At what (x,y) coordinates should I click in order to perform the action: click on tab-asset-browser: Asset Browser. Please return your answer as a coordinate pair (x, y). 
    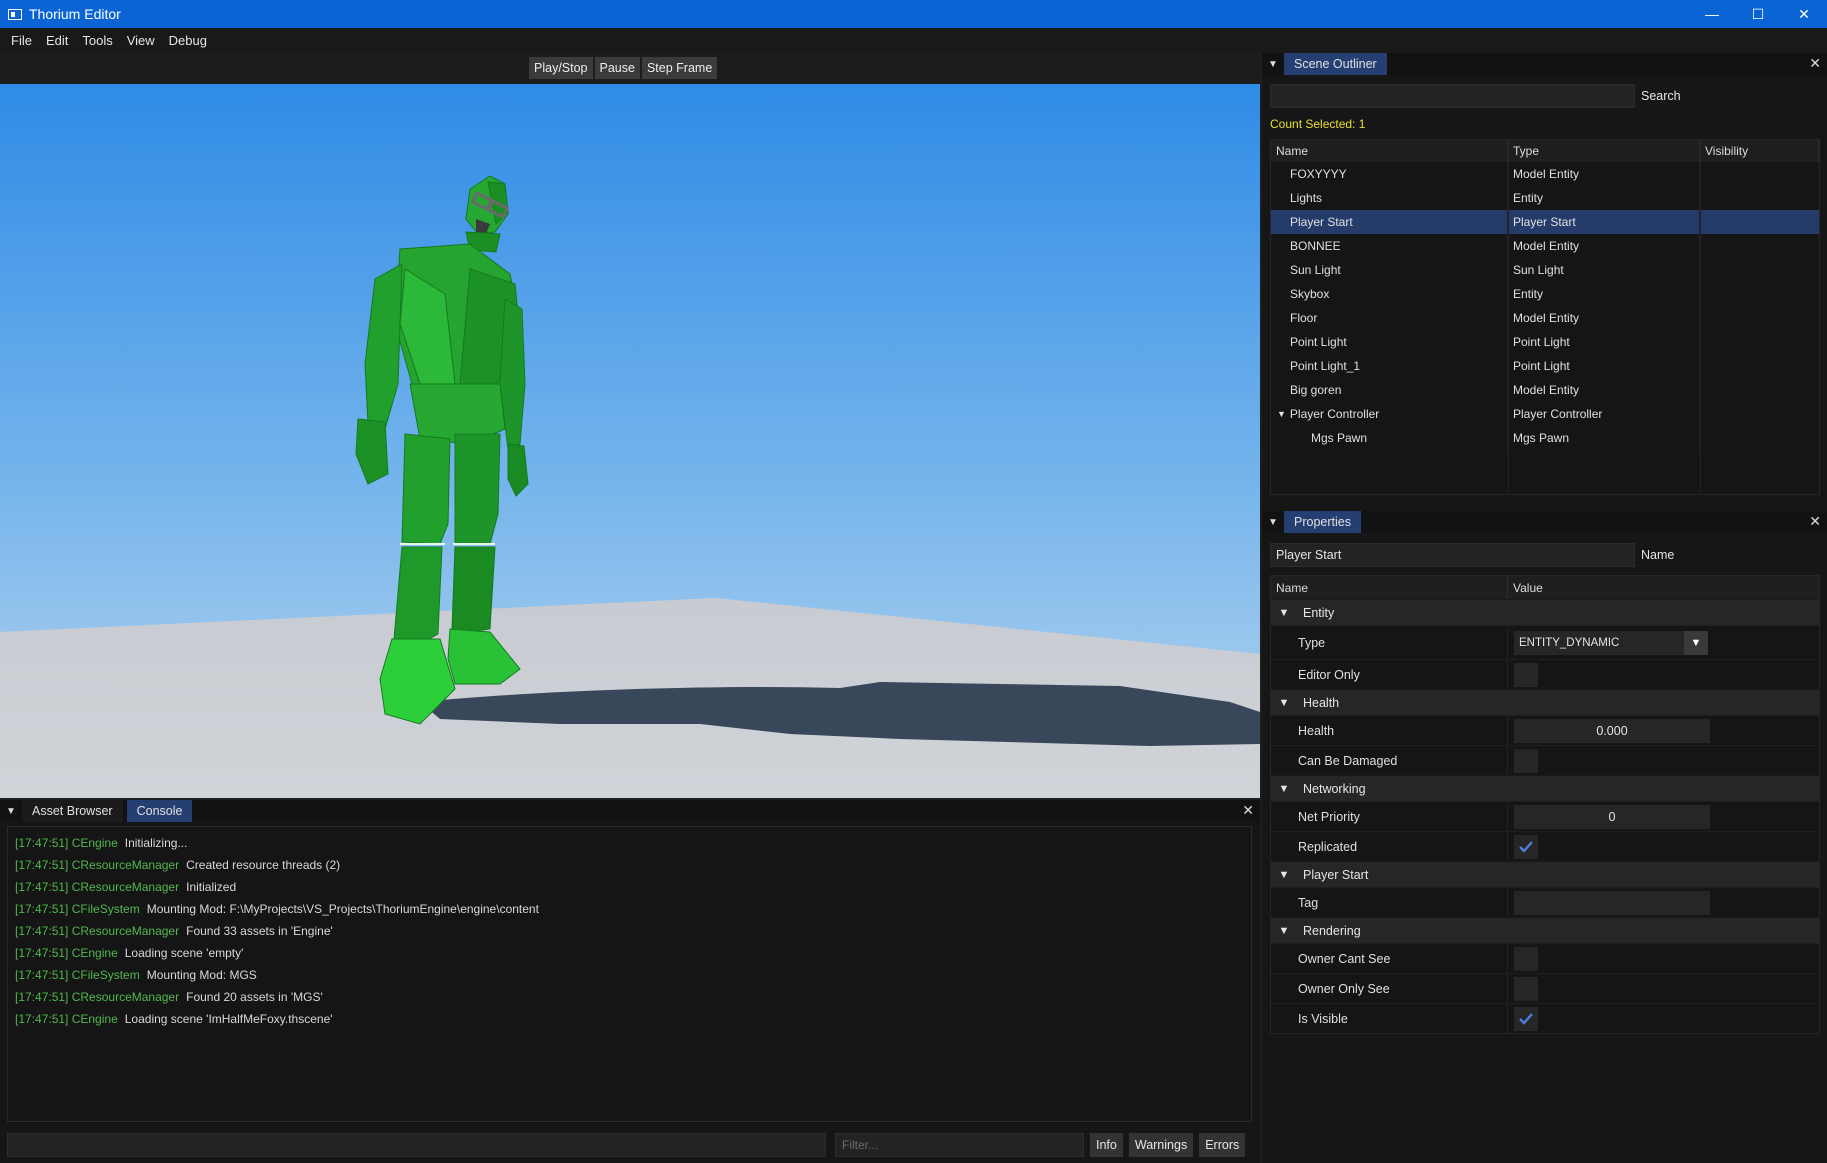
    Looking at the image, I should click on (72, 811).